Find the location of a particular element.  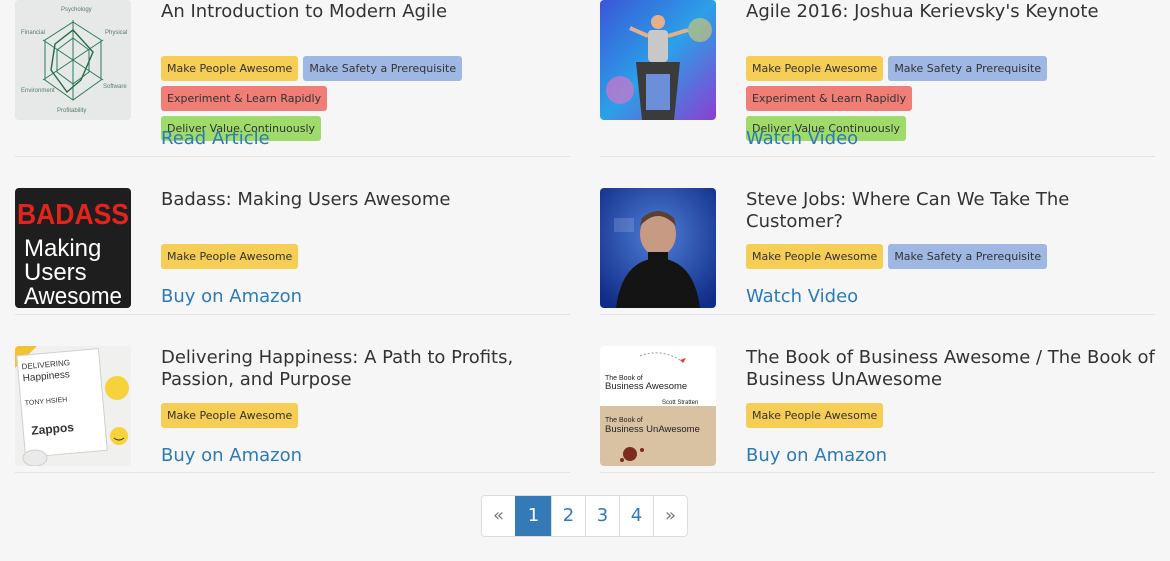

card-thumbnail: DELIVERING Happiness TONY HSIEH Zappos is located at coordinates (73, 406).